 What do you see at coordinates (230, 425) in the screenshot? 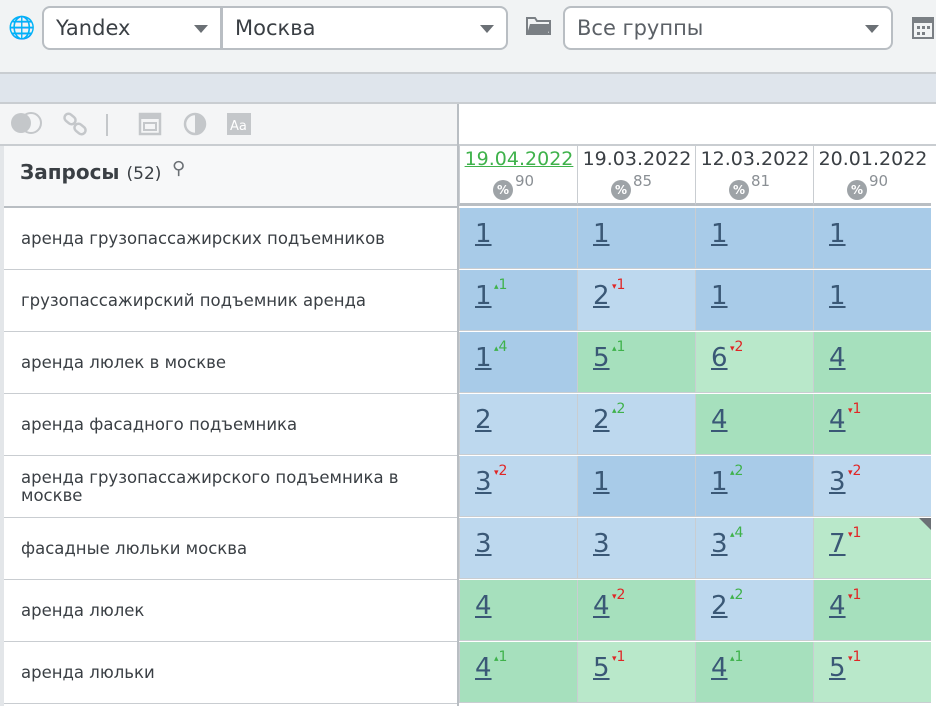
I see `keyword-cell: аренда фасадного подъемника` at bounding box center [230, 425].